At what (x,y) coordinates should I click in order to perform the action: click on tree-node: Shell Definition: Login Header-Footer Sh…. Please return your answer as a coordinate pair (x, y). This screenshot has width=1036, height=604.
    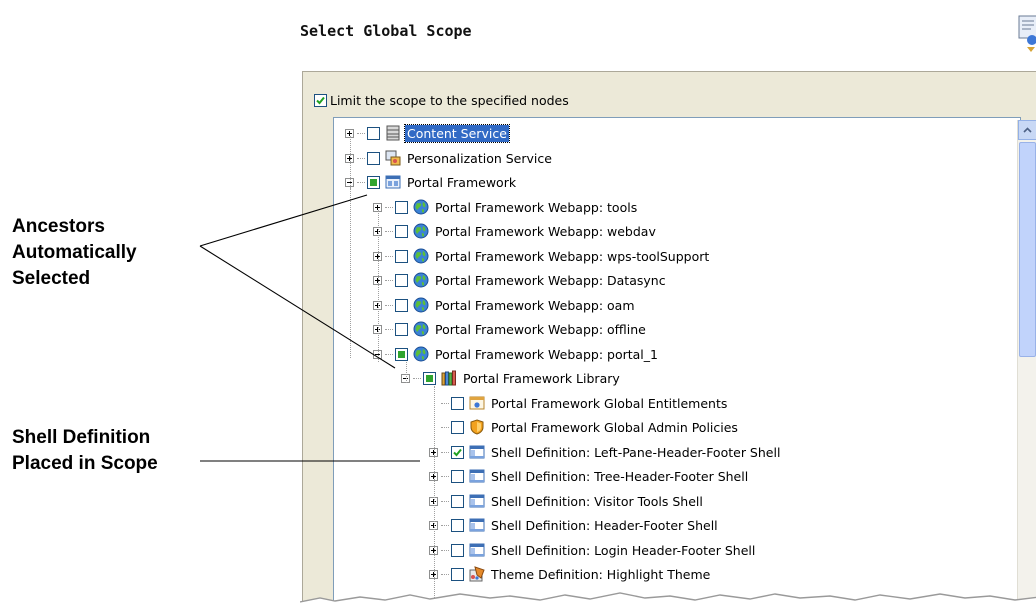
    Looking at the image, I should click on (593, 550).